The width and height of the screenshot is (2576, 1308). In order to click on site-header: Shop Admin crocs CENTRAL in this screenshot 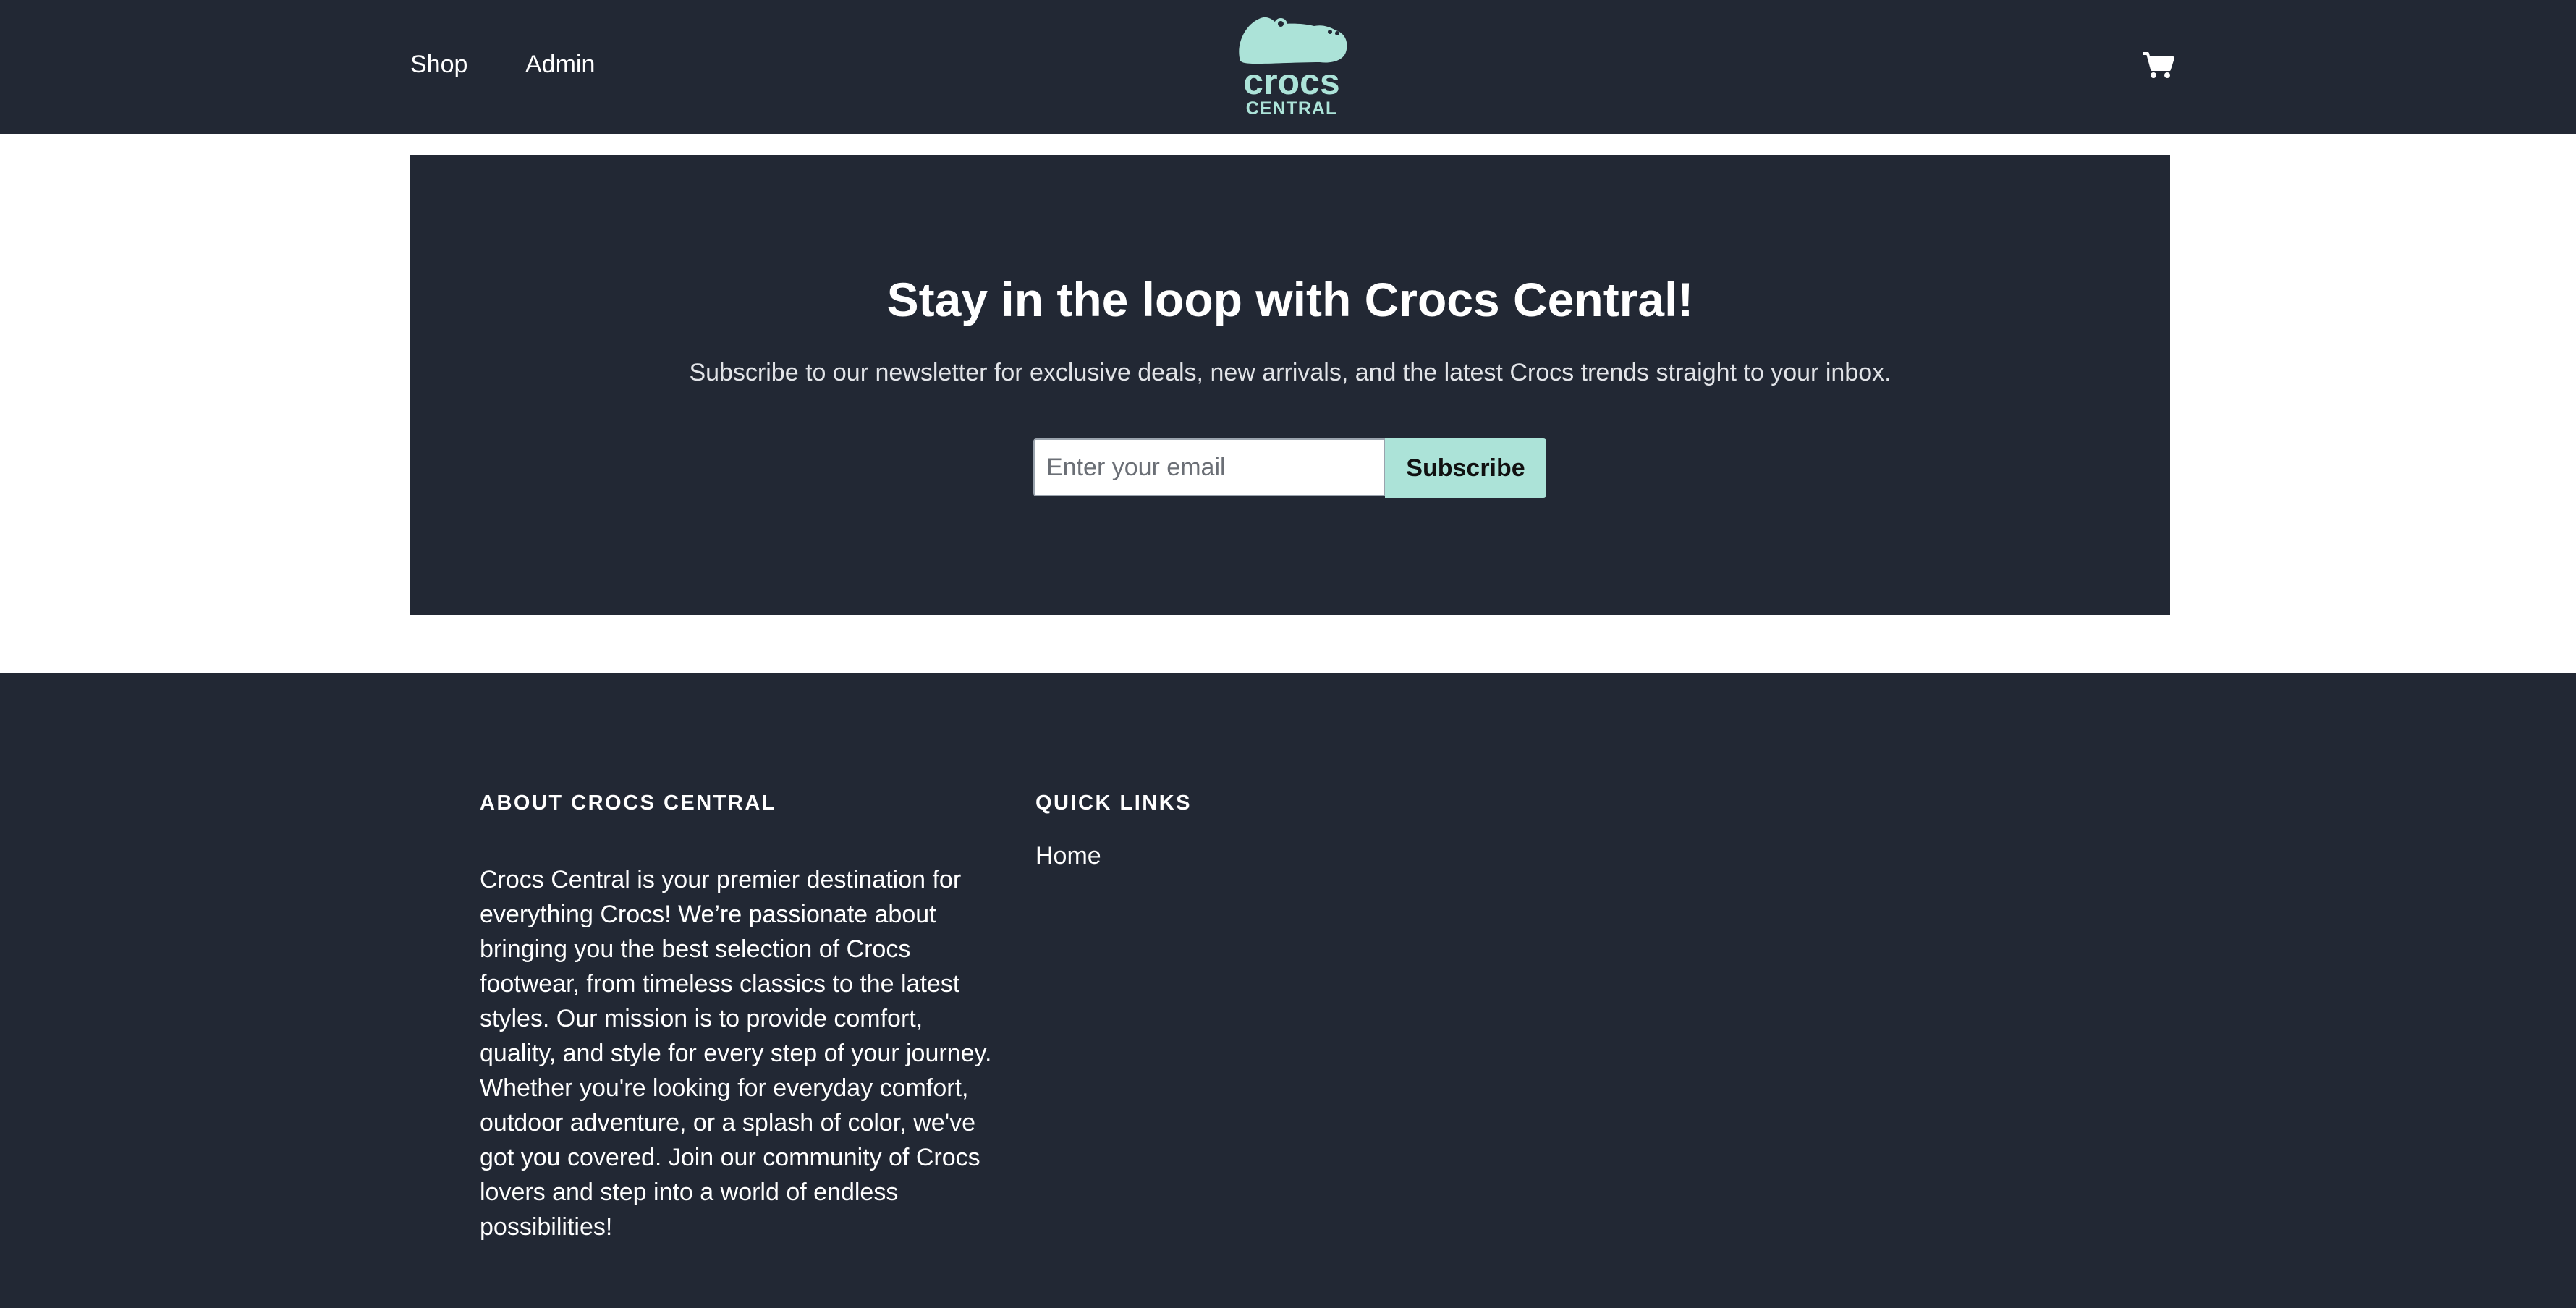, I will do `click(1288, 67)`.